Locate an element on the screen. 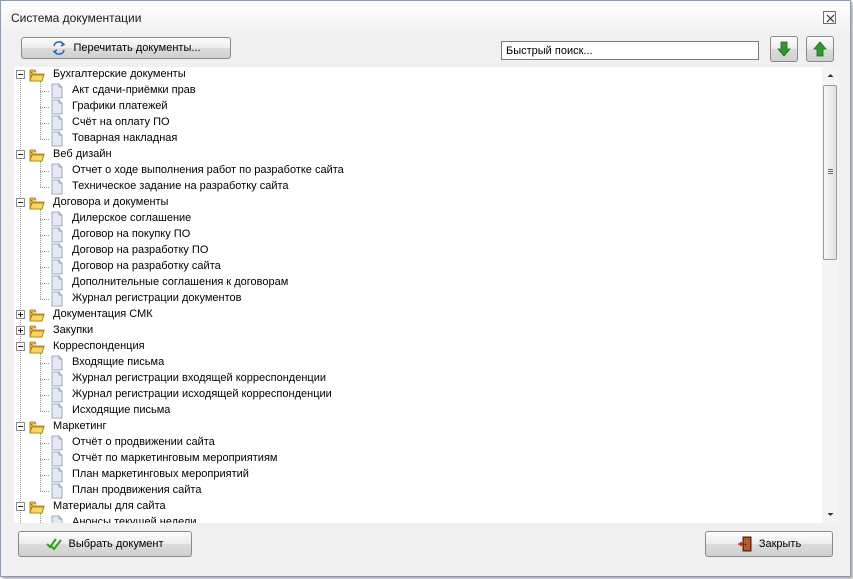 The height and width of the screenshot is (579, 853). tree-document-row: Журнал регистрации документов is located at coordinates (418, 299).